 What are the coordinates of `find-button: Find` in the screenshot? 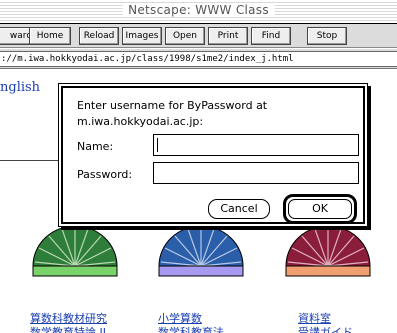 It's located at (271, 36).